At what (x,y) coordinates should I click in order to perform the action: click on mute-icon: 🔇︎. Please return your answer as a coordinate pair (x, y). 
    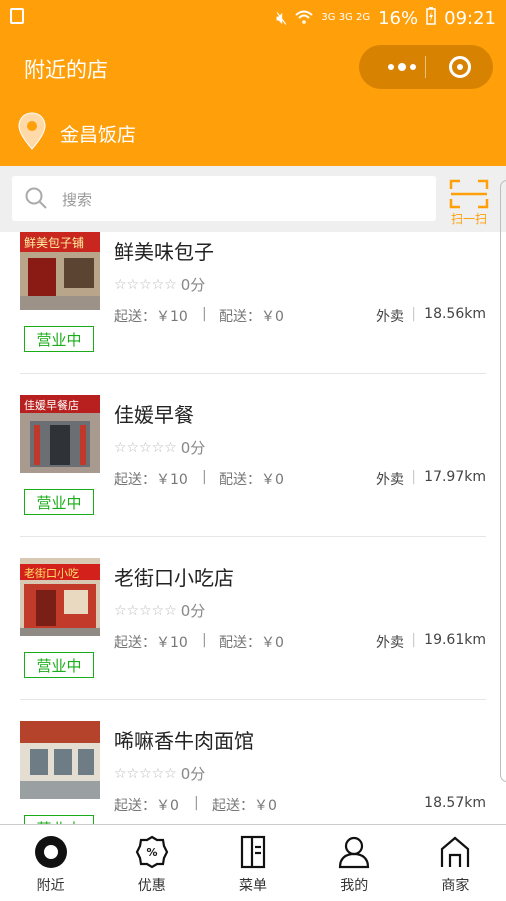
    Looking at the image, I should click on (282, 18).